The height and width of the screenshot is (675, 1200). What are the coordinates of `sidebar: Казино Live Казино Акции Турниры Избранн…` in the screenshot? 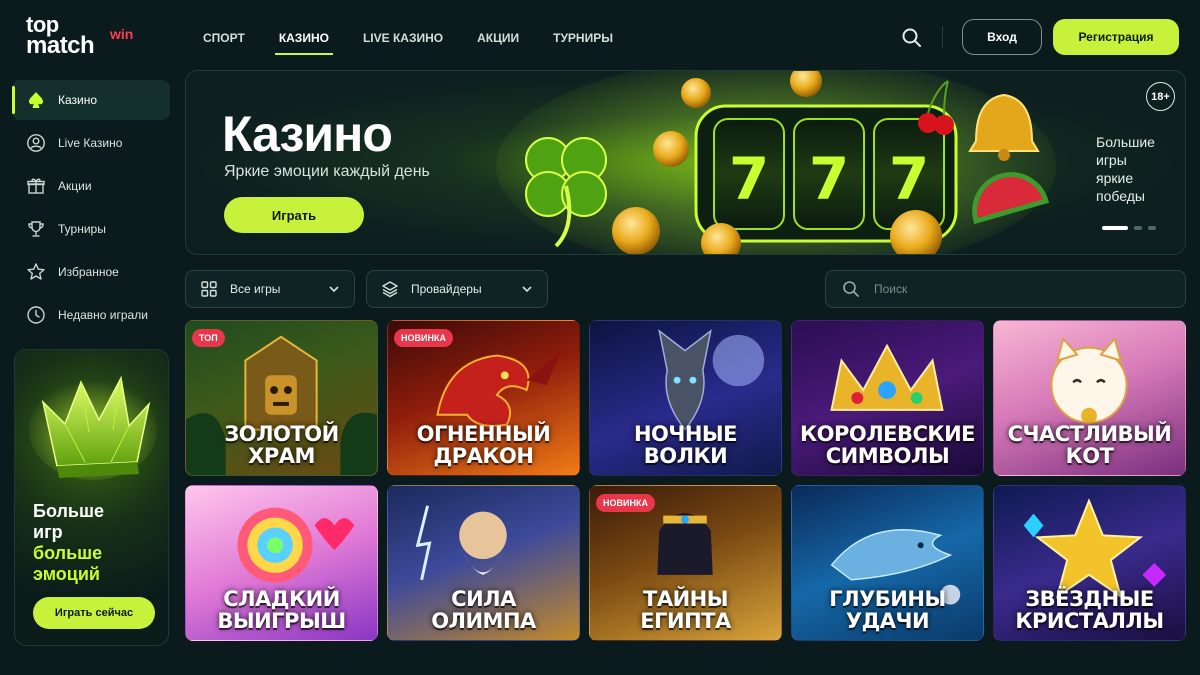 It's located at (91, 209).